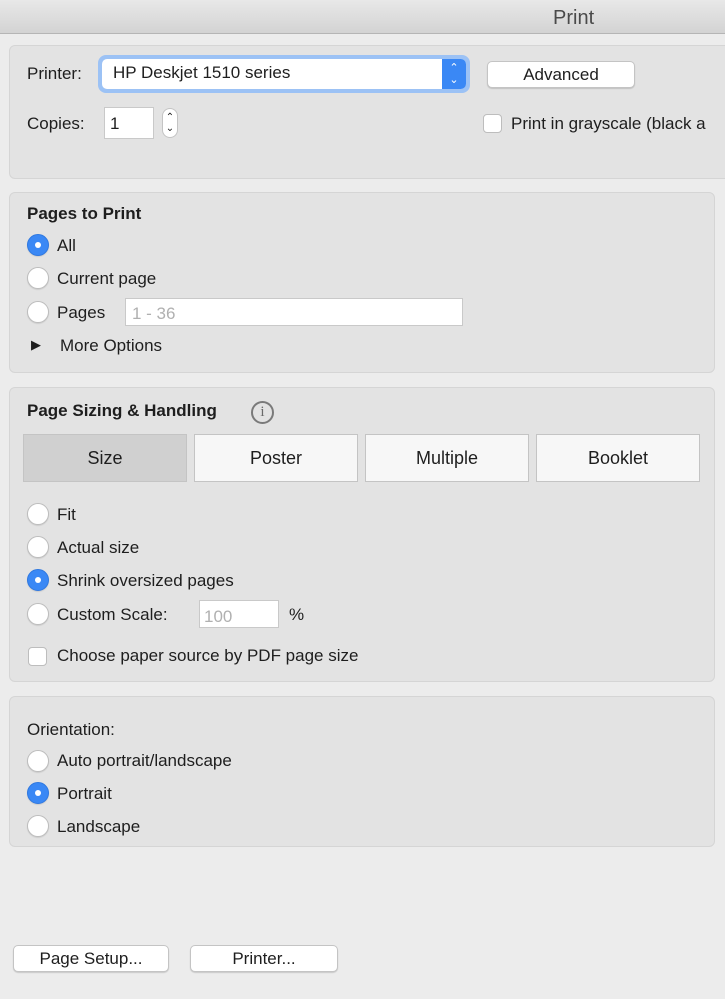 Image resolution: width=725 pixels, height=999 pixels. I want to click on radio-landscape, so click(38, 826).